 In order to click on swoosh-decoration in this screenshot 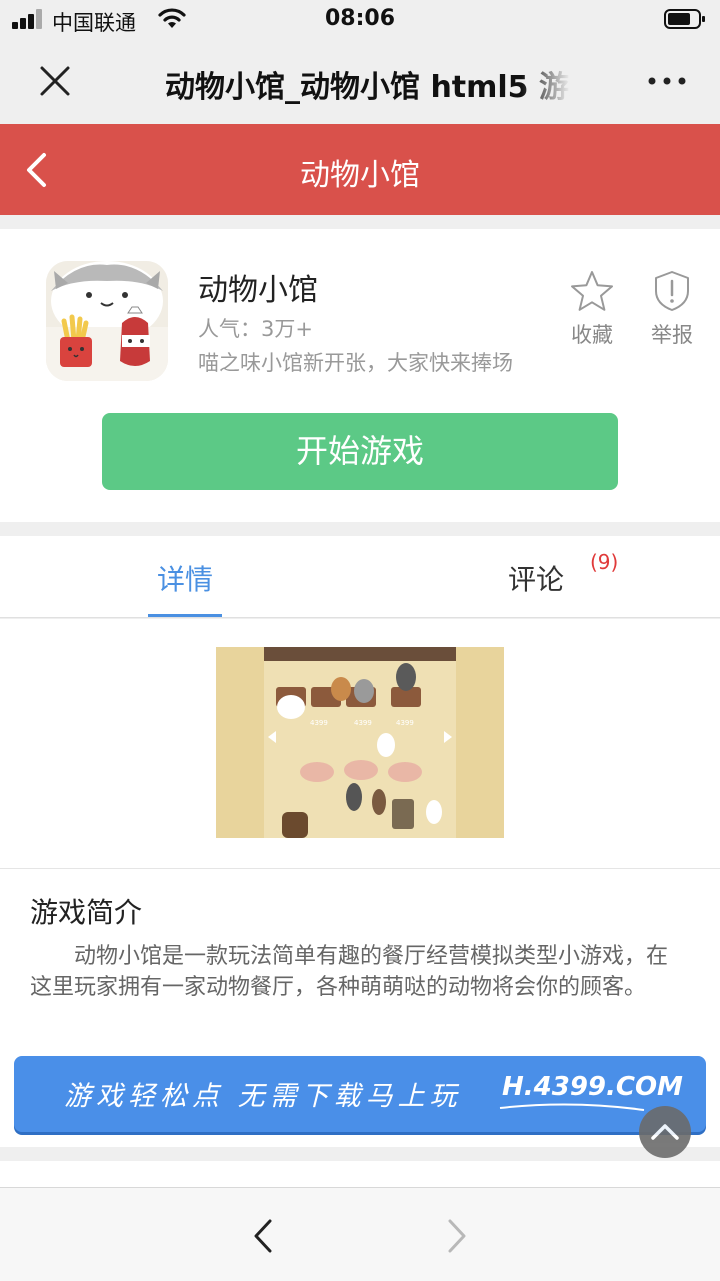, I will do `click(572, 1107)`.